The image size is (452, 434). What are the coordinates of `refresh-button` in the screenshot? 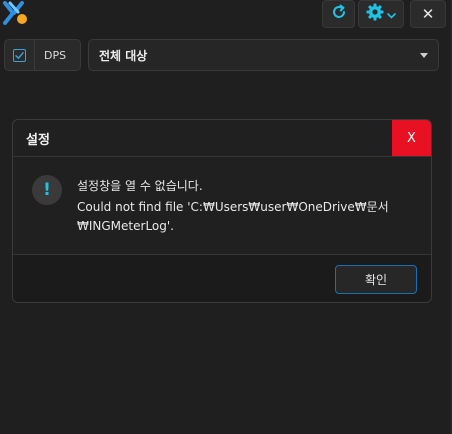 It's located at (338, 14).